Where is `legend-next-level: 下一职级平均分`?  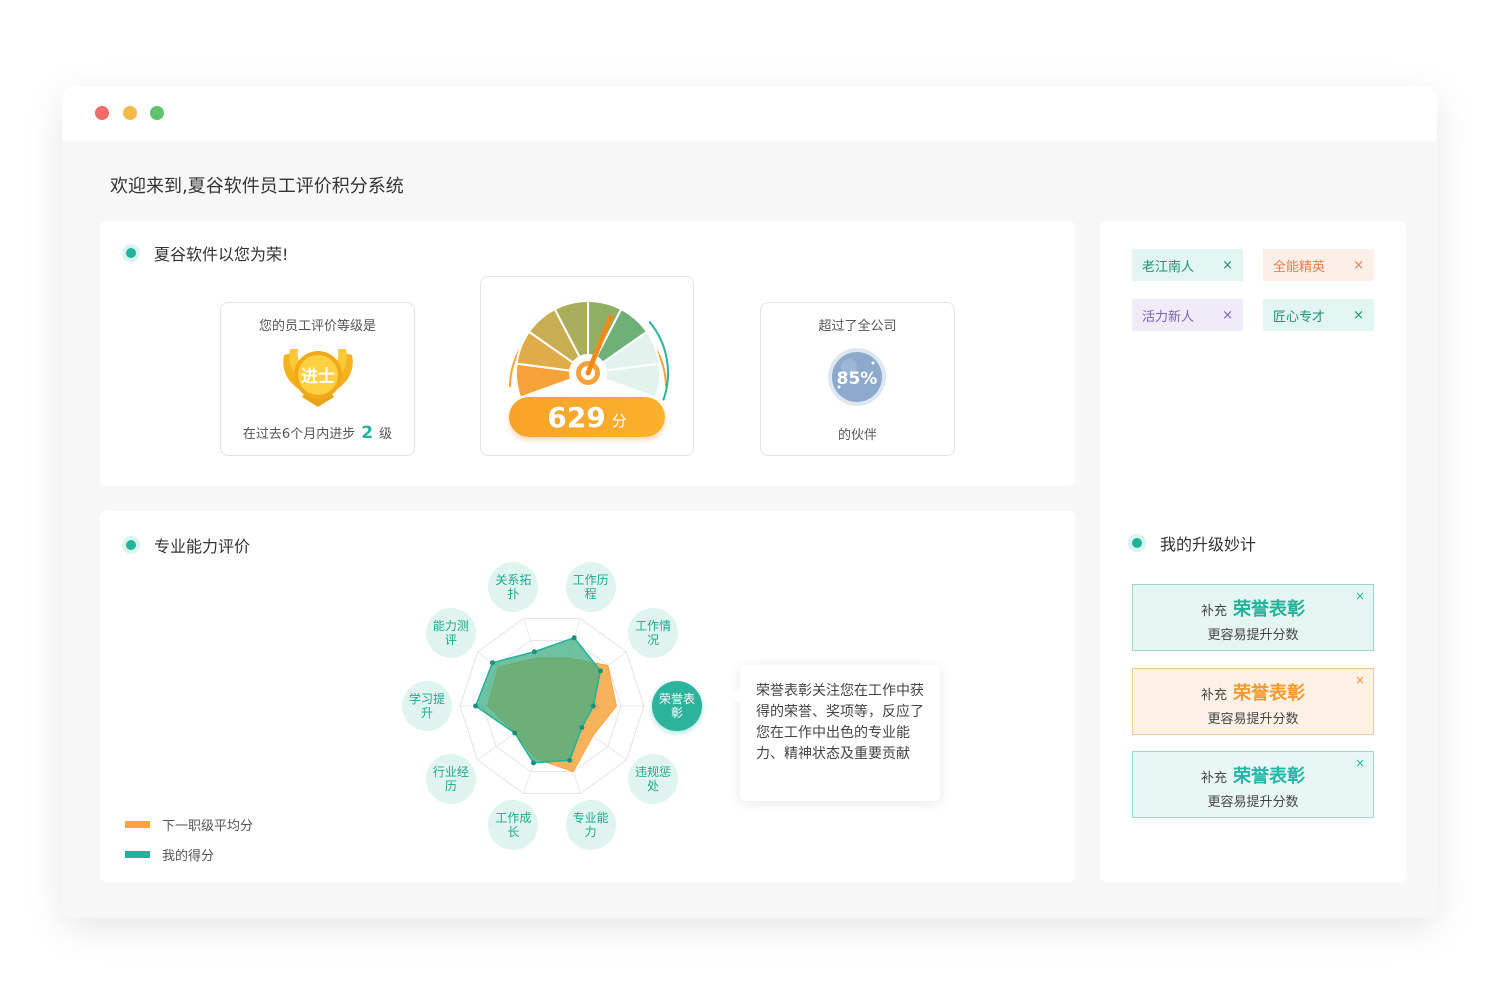
legend-next-level: 下一职级平均分 is located at coordinates (189, 824).